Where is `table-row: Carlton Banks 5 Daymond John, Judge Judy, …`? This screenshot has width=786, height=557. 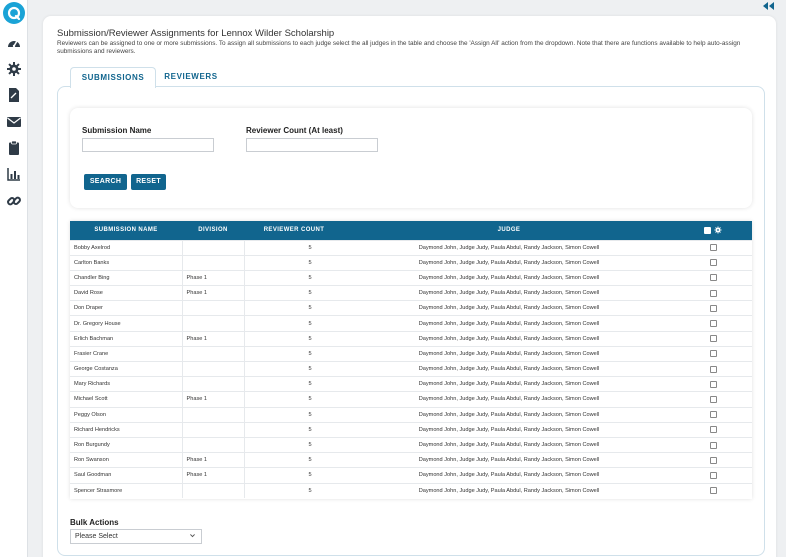
table-row: Carlton Banks 5 Daymond John, Judge Judy, … is located at coordinates (411, 262).